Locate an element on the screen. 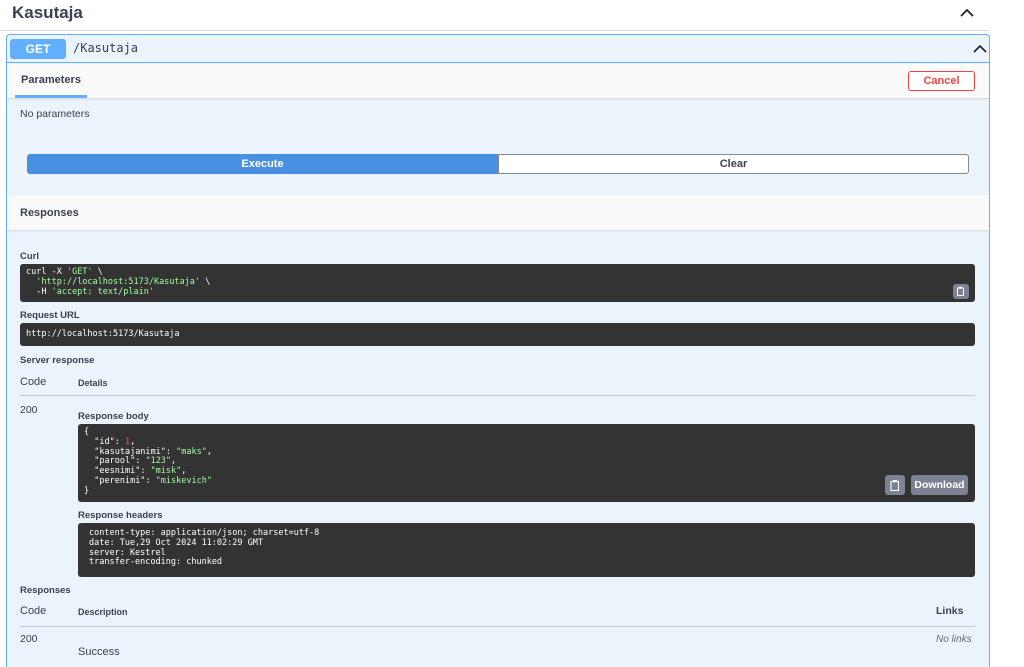 This screenshot has height=667, width=1024. header-line: server: Kestrel is located at coordinates (127, 552).